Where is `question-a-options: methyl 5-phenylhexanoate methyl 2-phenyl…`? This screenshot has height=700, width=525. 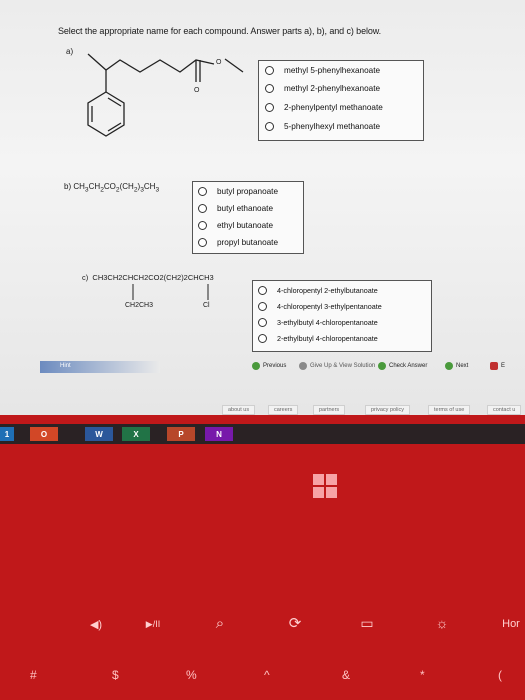 question-a-options: methyl 5-phenylhexanoate methyl 2-phenyl… is located at coordinates (341, 100).